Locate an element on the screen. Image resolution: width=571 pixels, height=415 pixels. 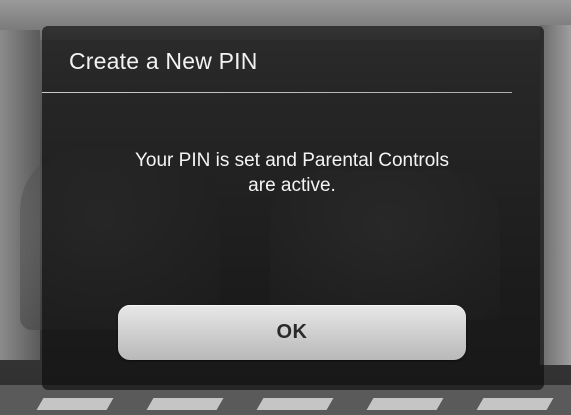
background-building-right is located at coordinates (555, 195).